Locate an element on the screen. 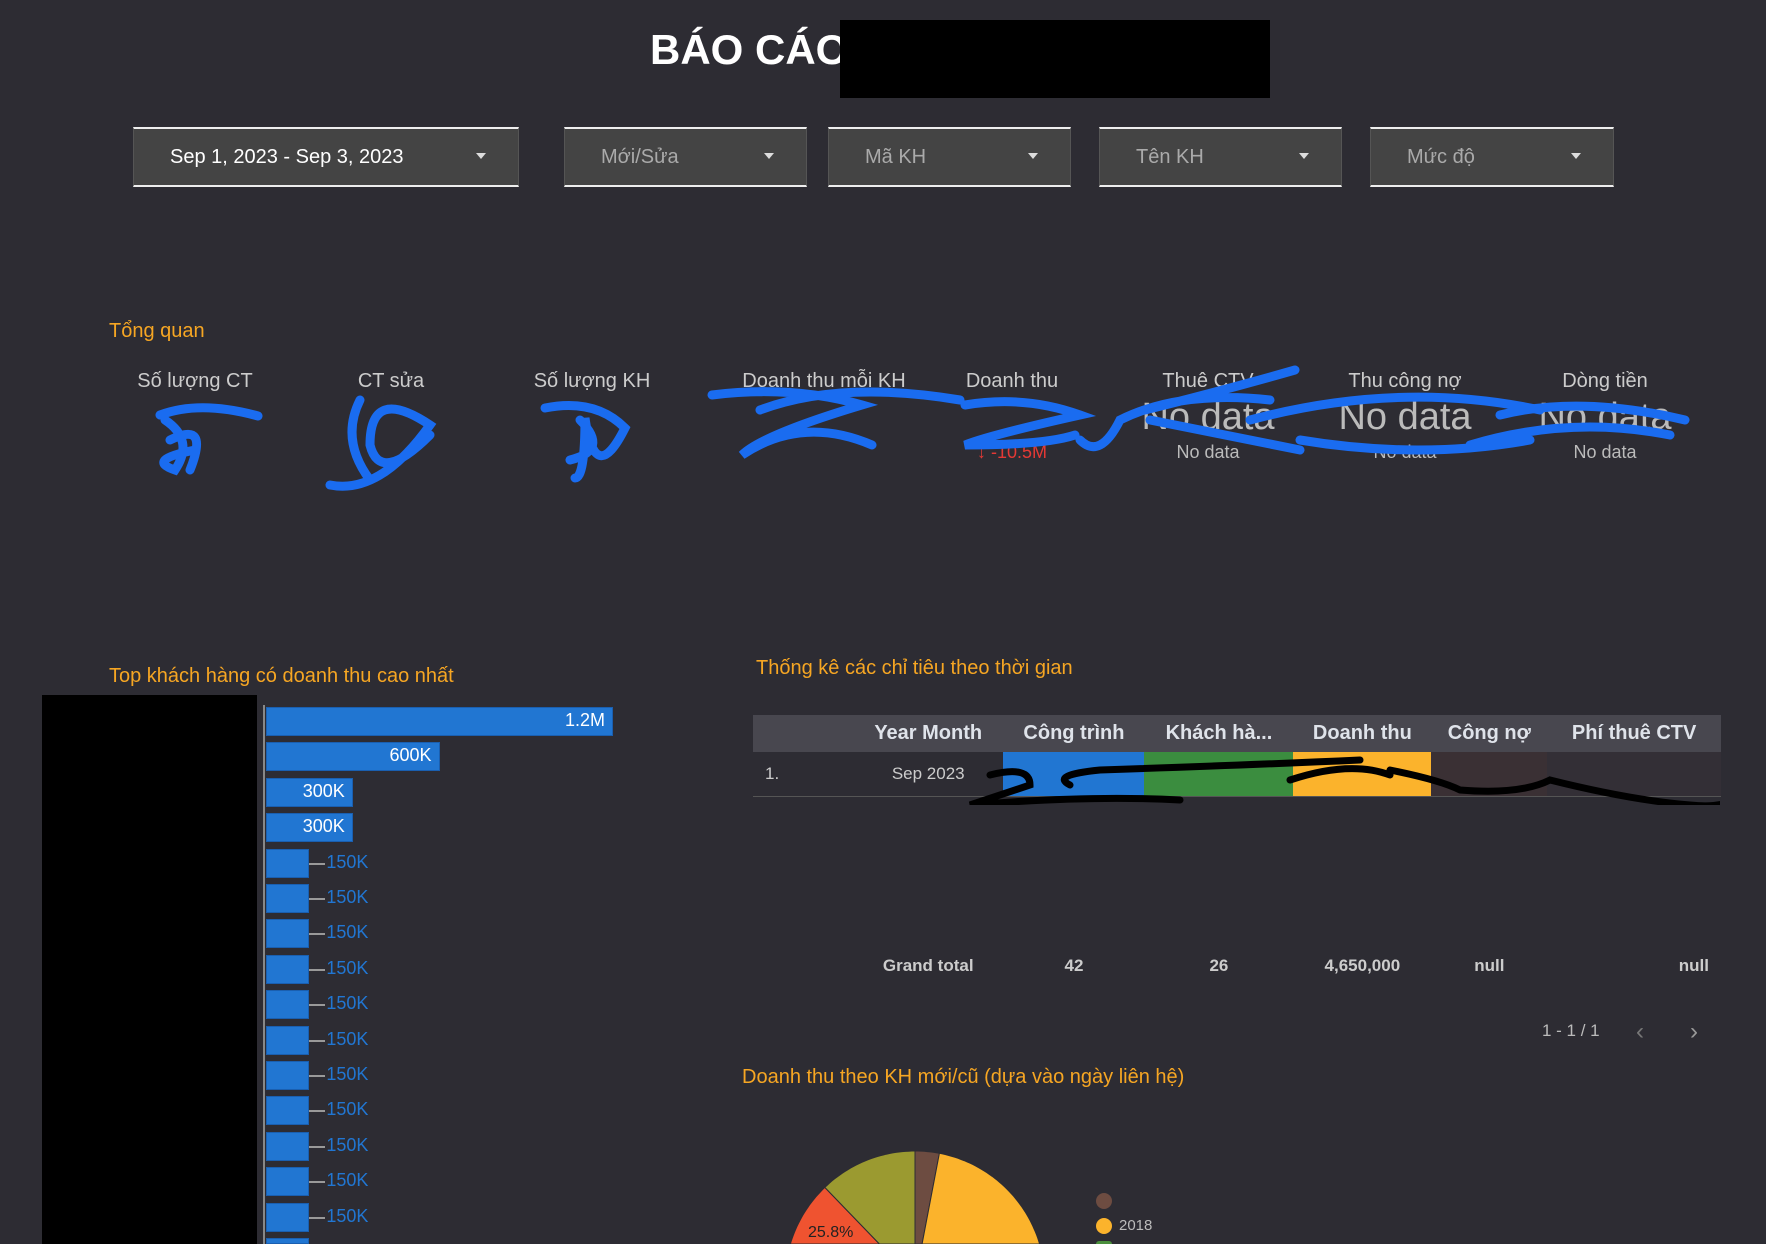  redacted-customer-names is located at coordinates (149, 969).